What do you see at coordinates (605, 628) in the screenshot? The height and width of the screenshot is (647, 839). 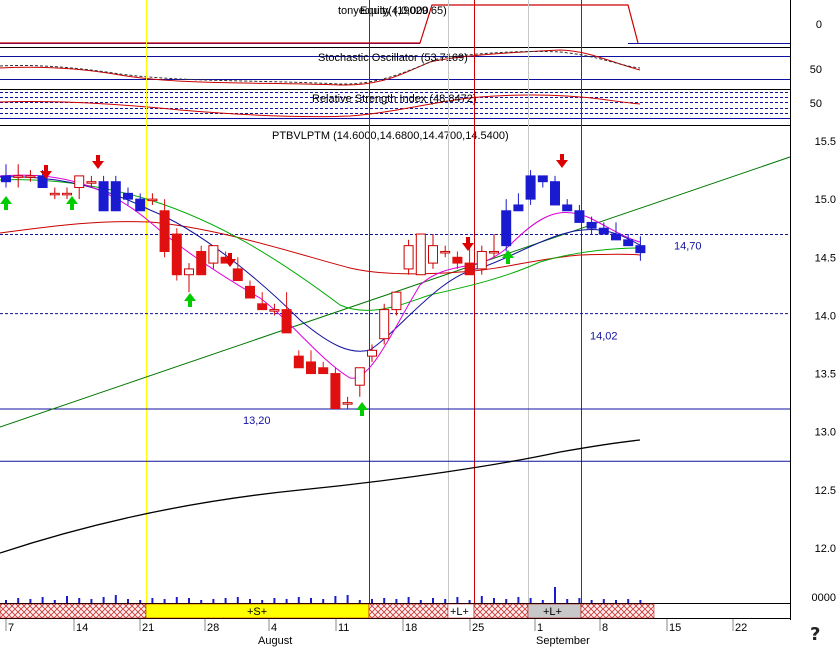 I see `date-tick-label: 8` at bounding box center [605, 628].